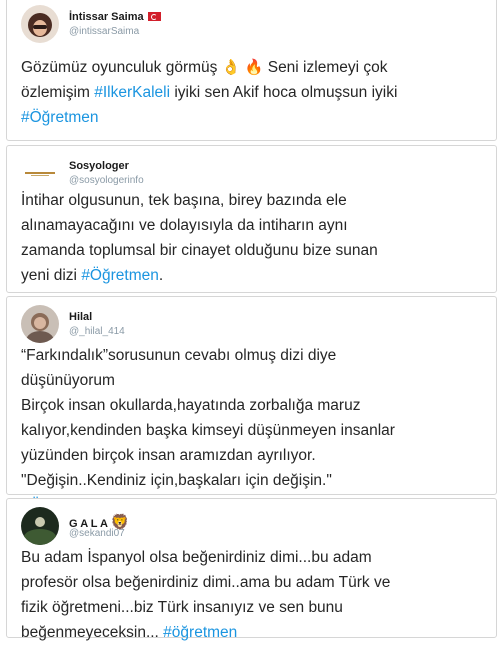 This screenshot has height=645, width=503. I want to click on tweet-text-line: yeni dizi #Öğretmen., so click(253, 275).